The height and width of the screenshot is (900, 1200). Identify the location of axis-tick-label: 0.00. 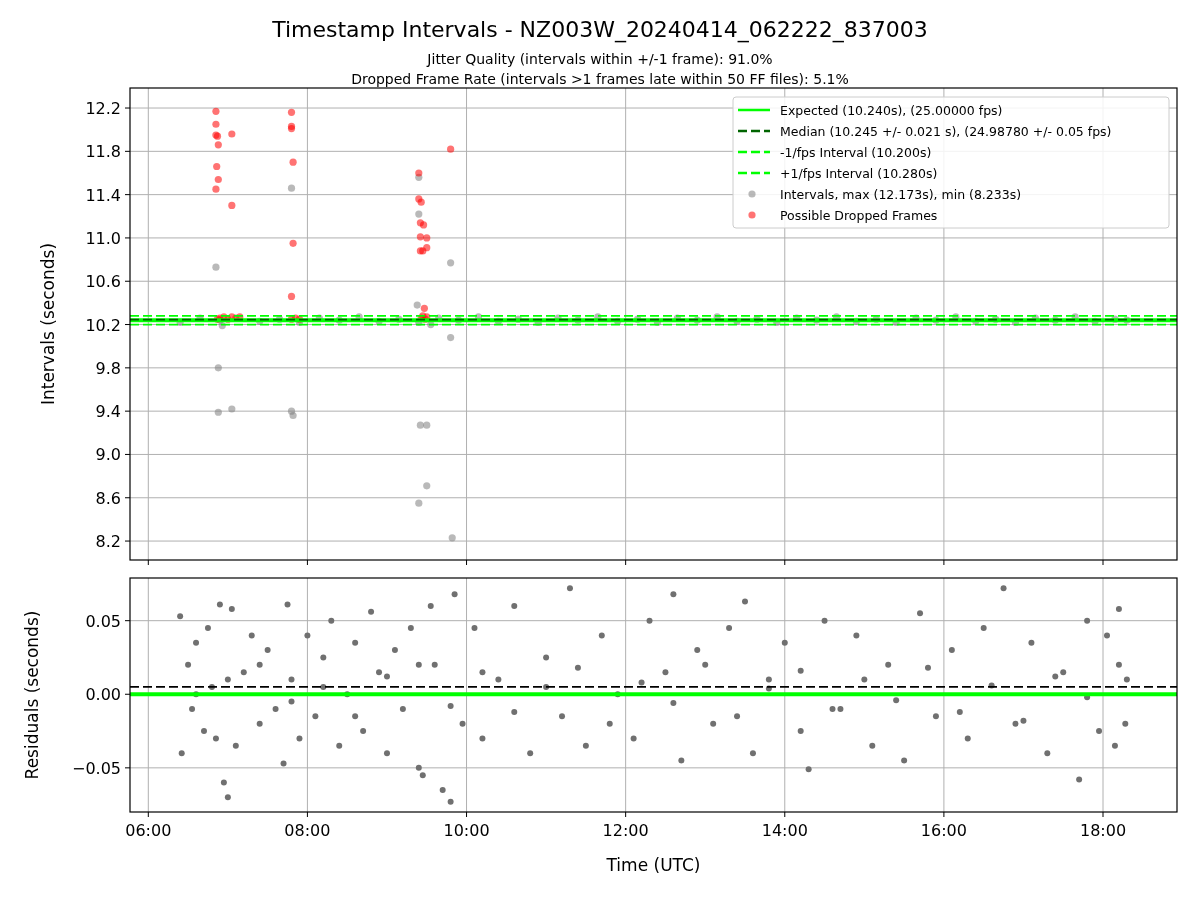
(103, 695).